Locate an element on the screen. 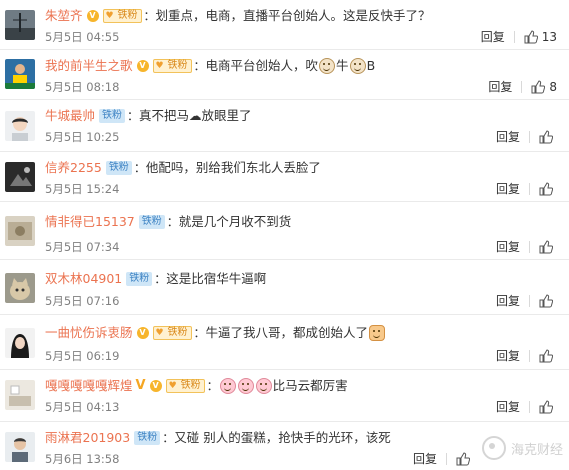  username-link: 牛城最帅 is located at coordinates (70, 116).